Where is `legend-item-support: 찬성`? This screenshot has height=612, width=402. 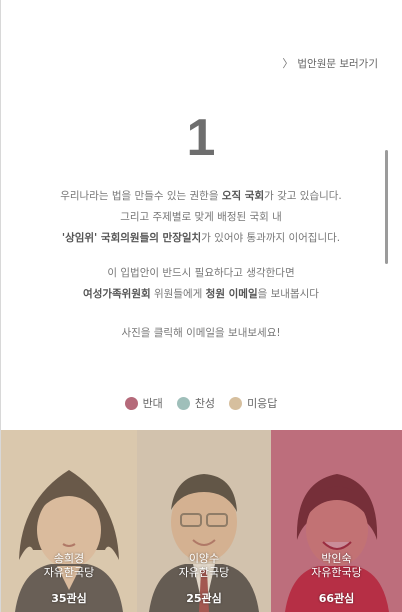 legend-item-support: 찬성 is located at coordinates (196, 403).